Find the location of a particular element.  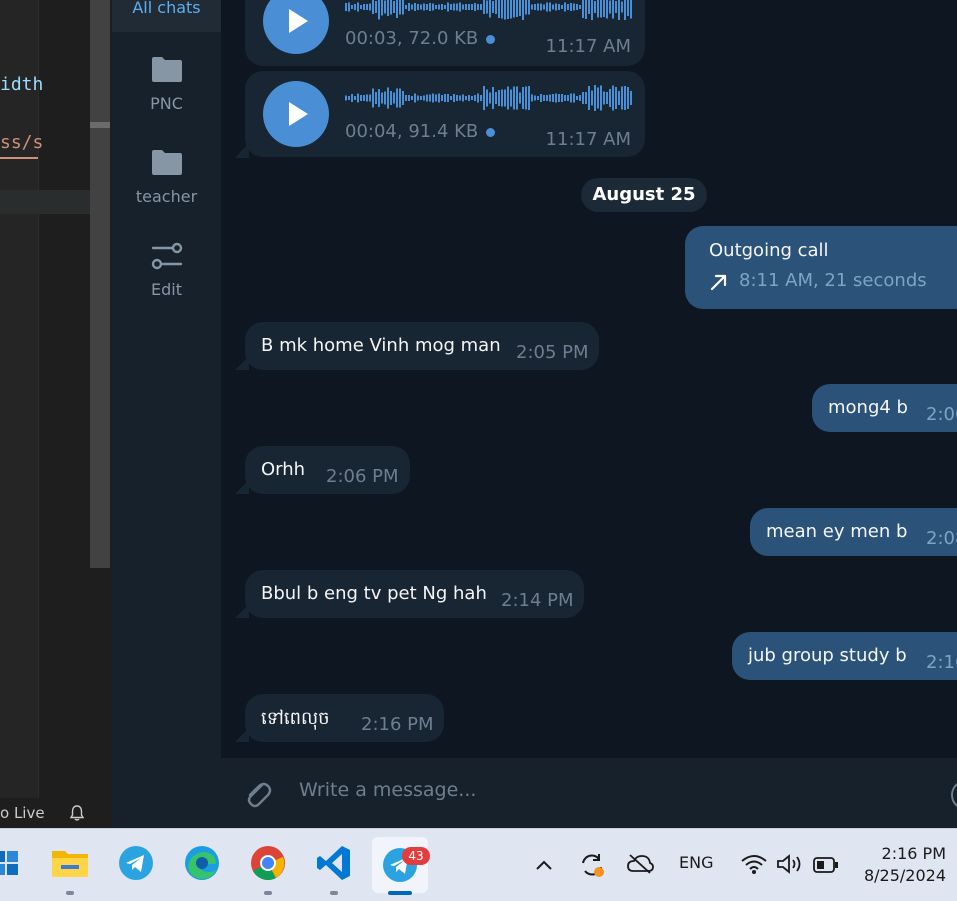

outgoing-message: mong4 b 2:06 is located at coordinates (884, 408).